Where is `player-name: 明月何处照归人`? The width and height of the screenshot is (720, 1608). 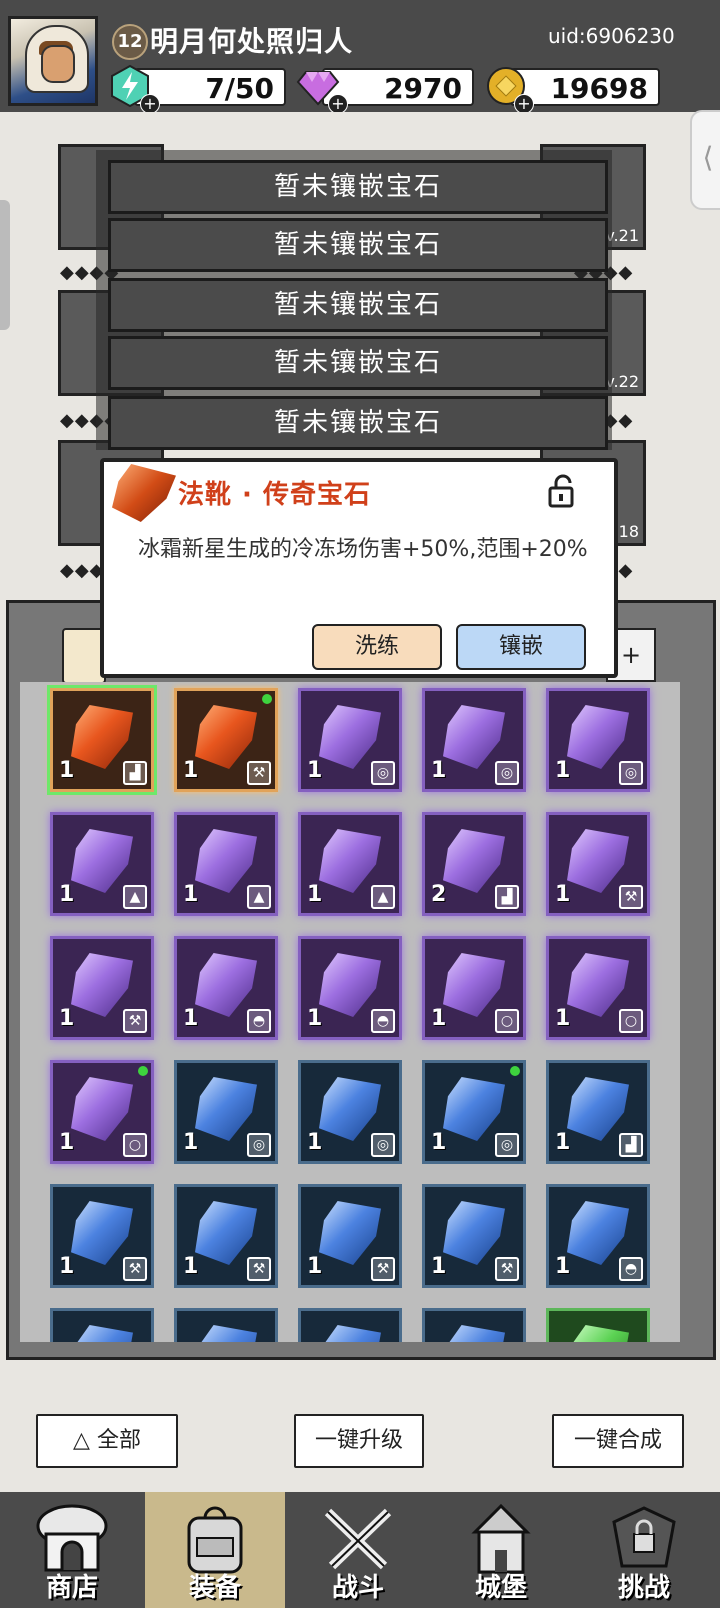 player-name: 明月何处照归人 is located at coordinates (252, 41).